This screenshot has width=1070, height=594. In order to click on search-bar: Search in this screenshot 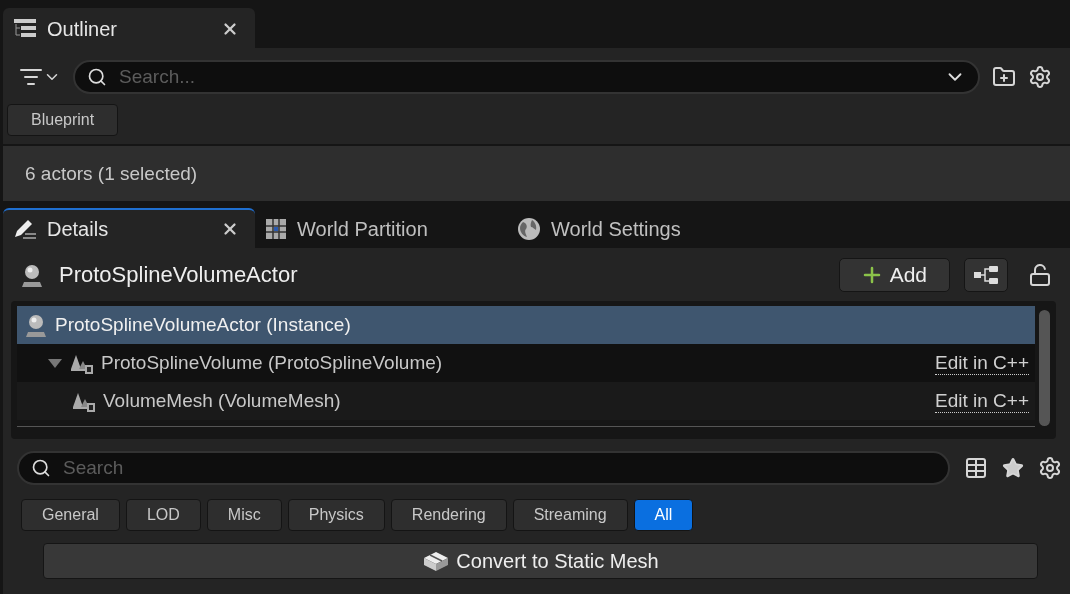, I will do `click(483, 468)`.